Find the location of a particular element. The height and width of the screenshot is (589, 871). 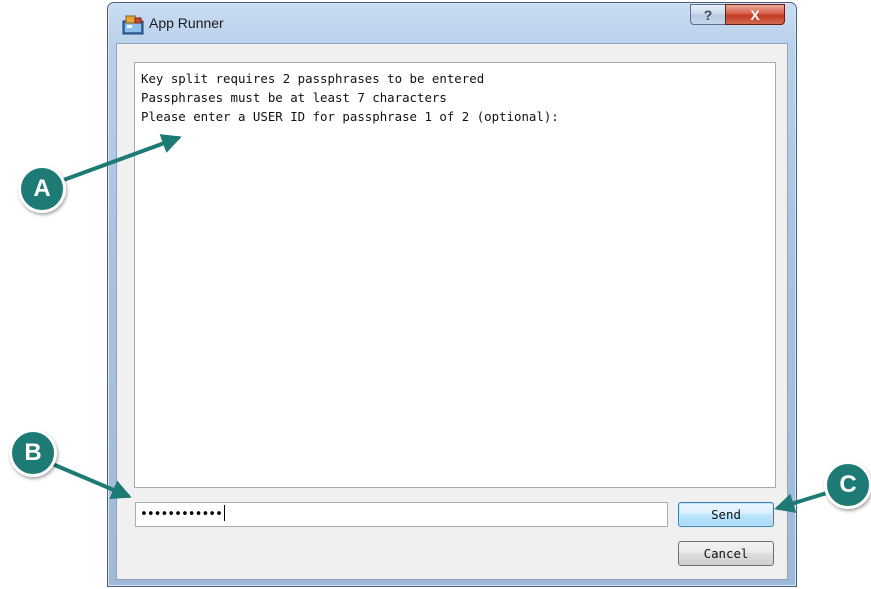

callout-badge-c-label: C is located at coordinates (848, 484).